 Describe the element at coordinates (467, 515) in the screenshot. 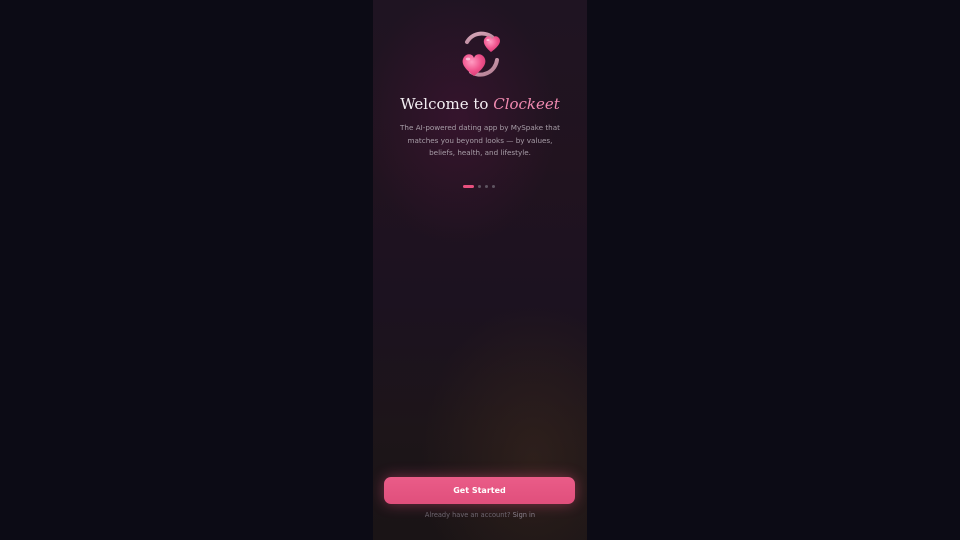

I see `signin-prompt-text: Already have an account?` at that location.